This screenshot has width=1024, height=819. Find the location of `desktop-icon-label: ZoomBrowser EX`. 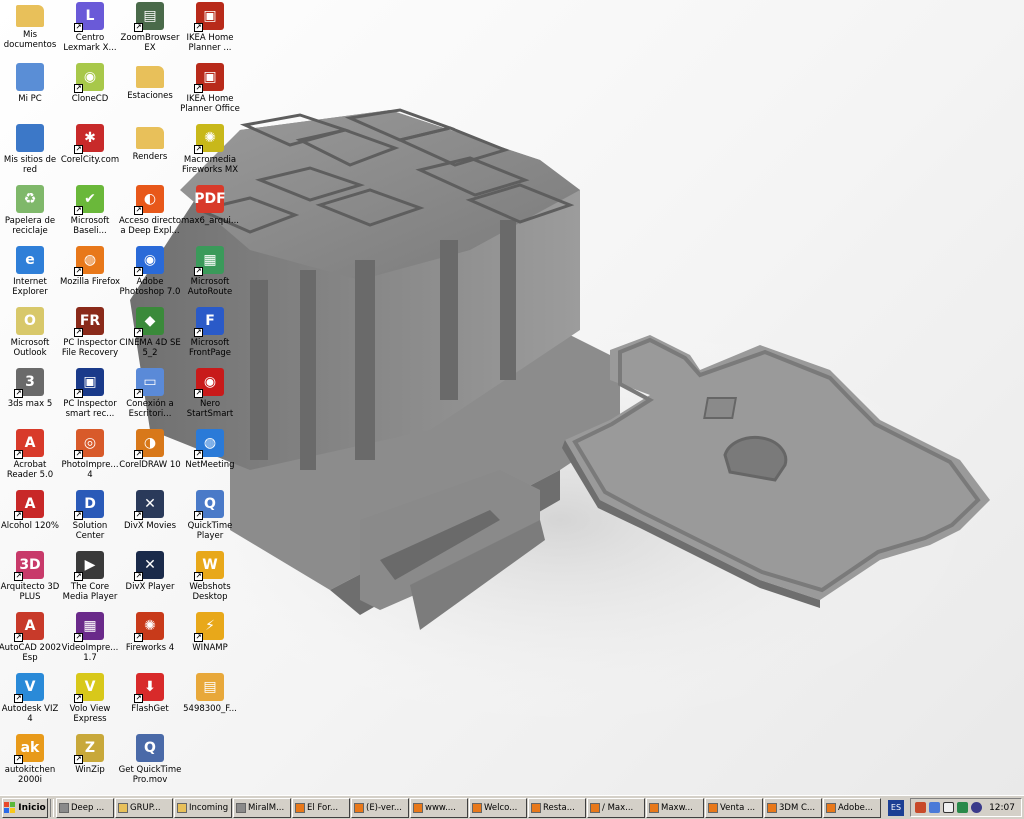

desktop-icon-label: ZoomBrowser EX is located at coordinates (150, 43).